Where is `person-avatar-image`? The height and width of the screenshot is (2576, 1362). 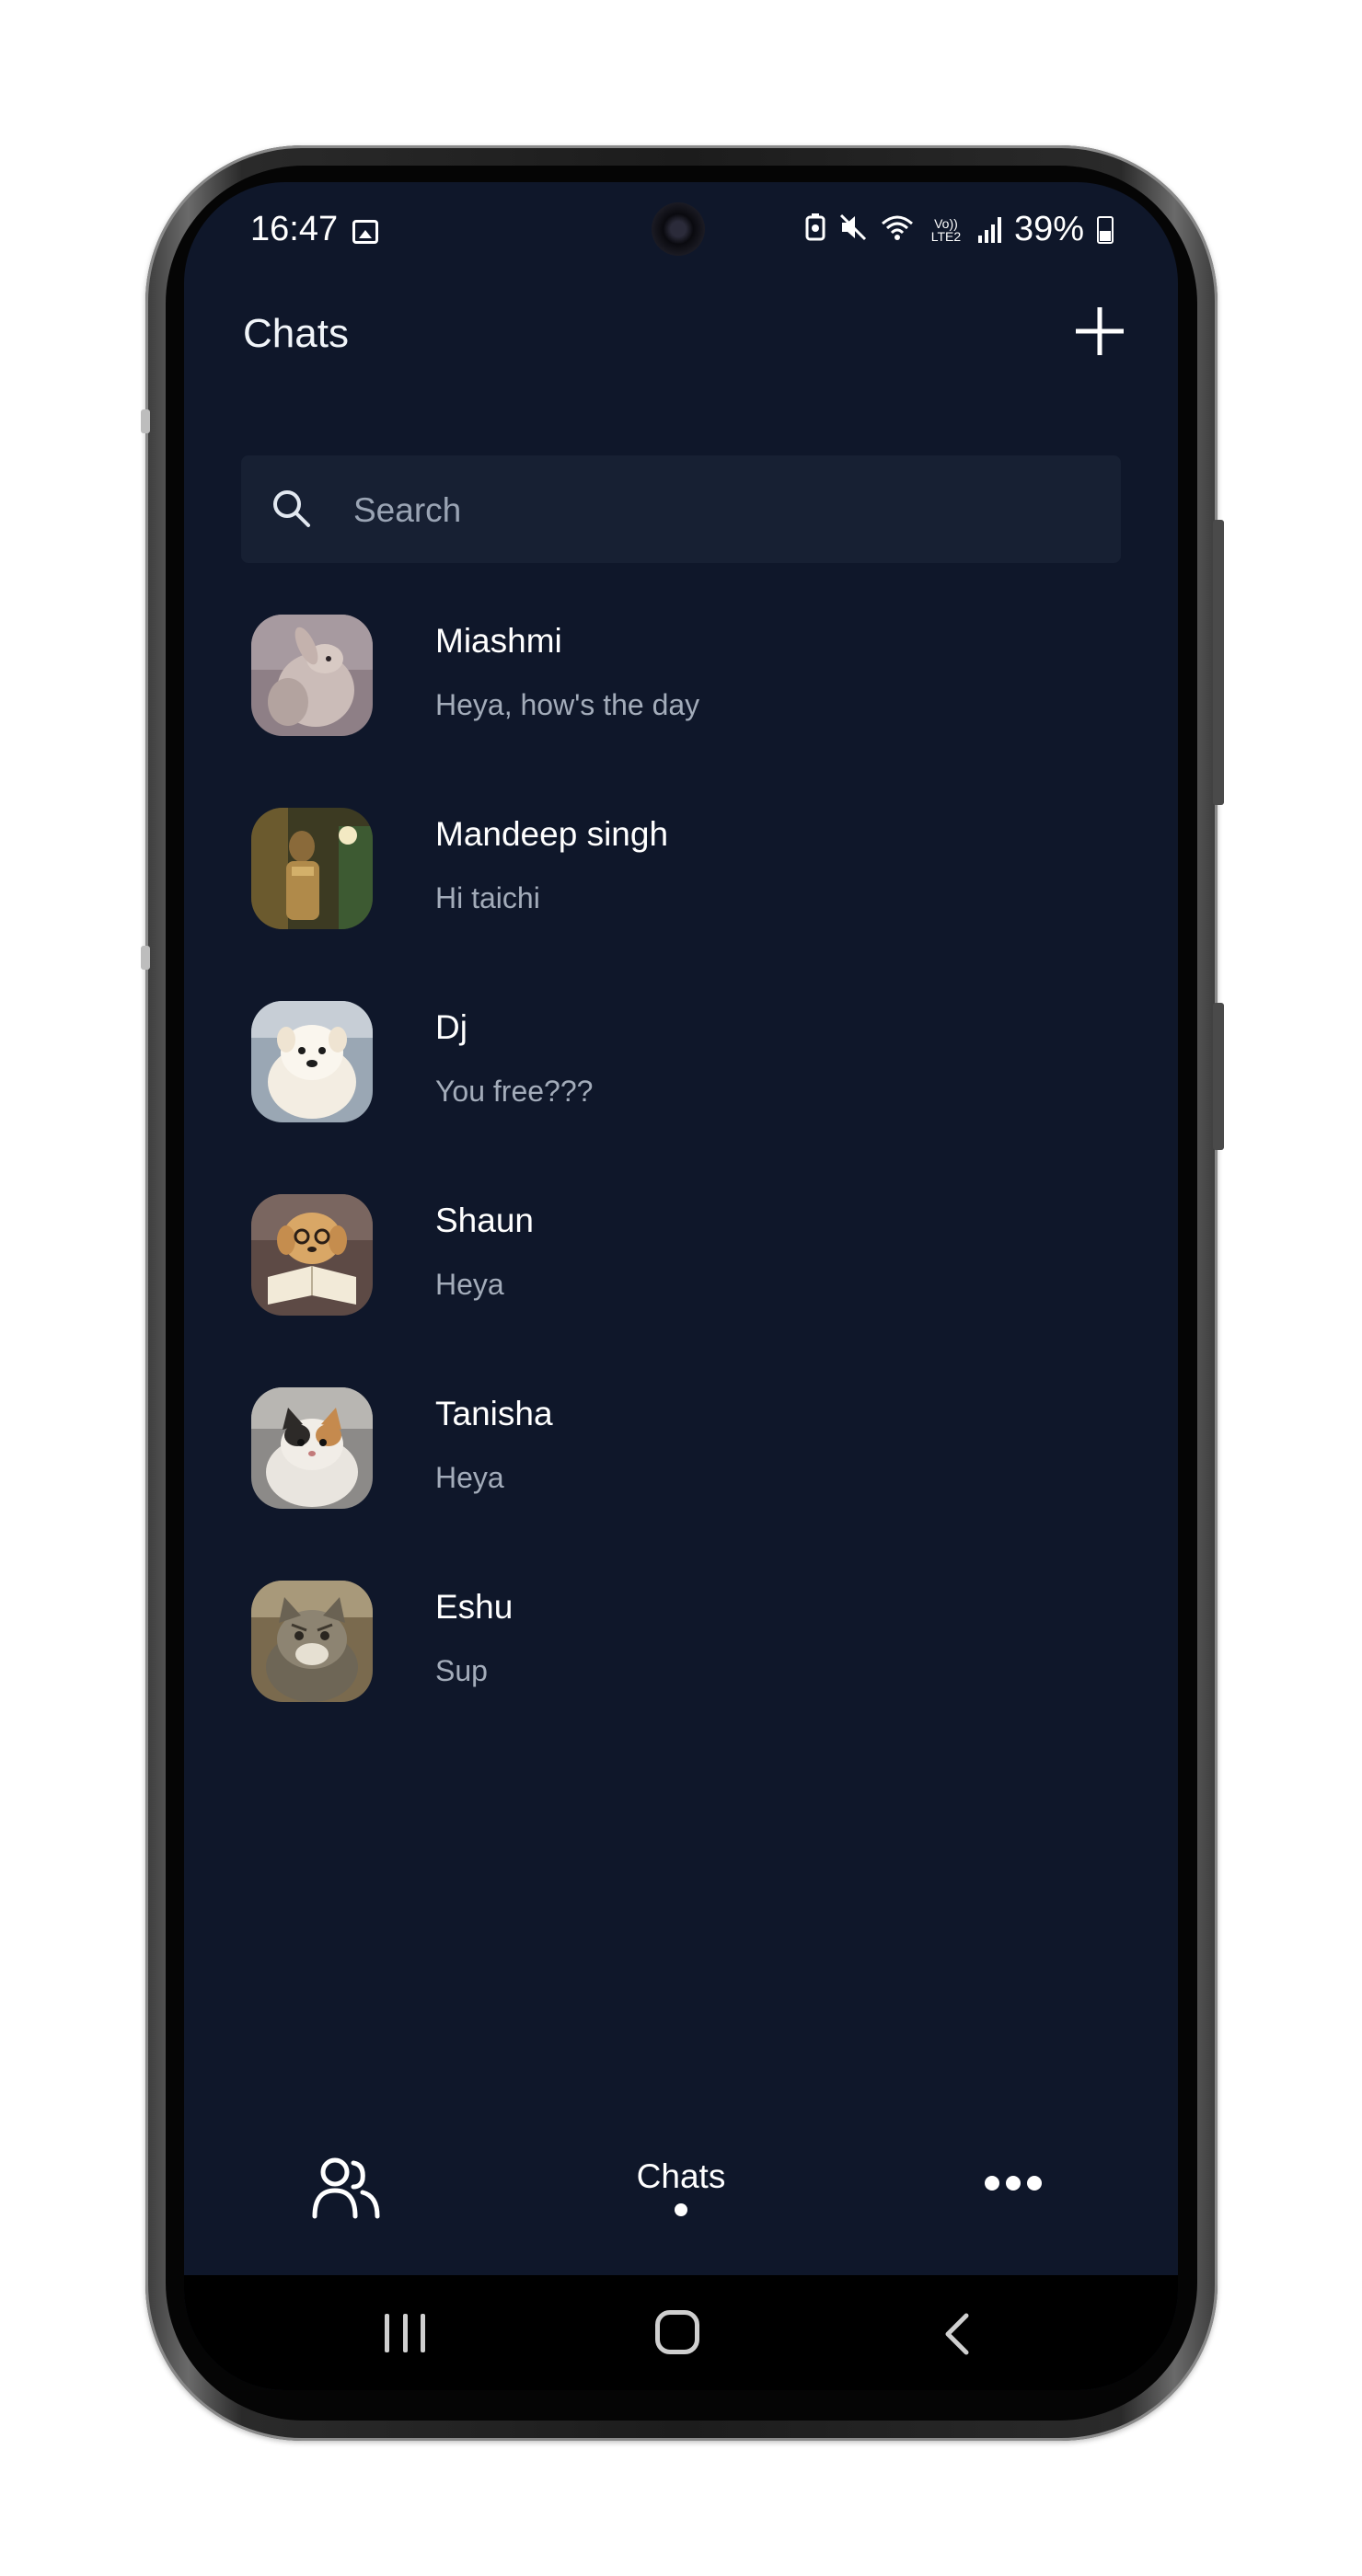 person-avatar-image is located at coordinates (312, 868).